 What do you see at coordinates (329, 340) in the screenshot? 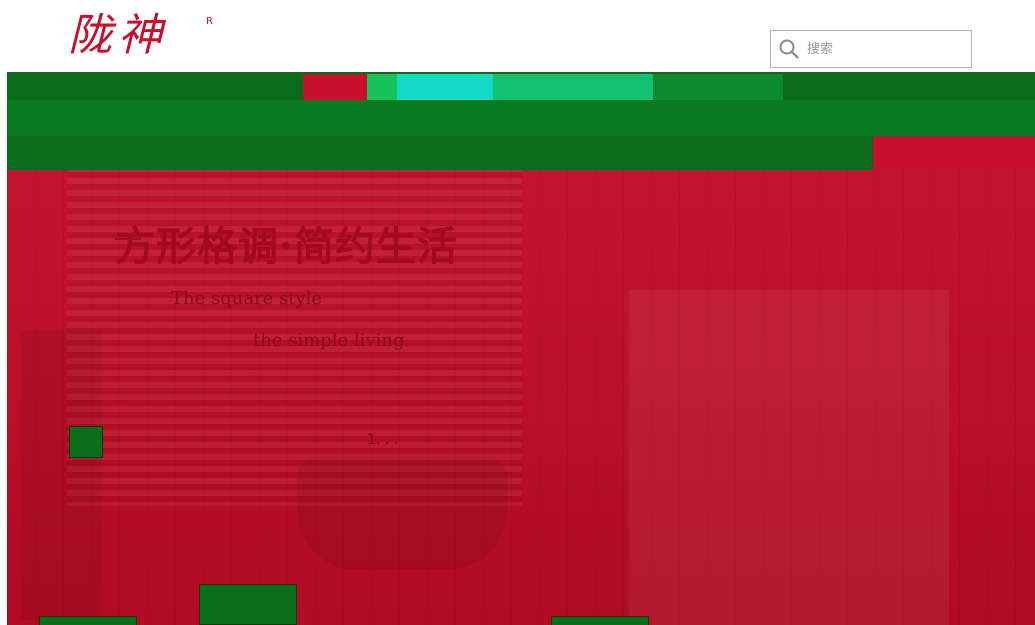
I see `hero-subtitle-line2: the simple living` at bounding box center [329, 340].